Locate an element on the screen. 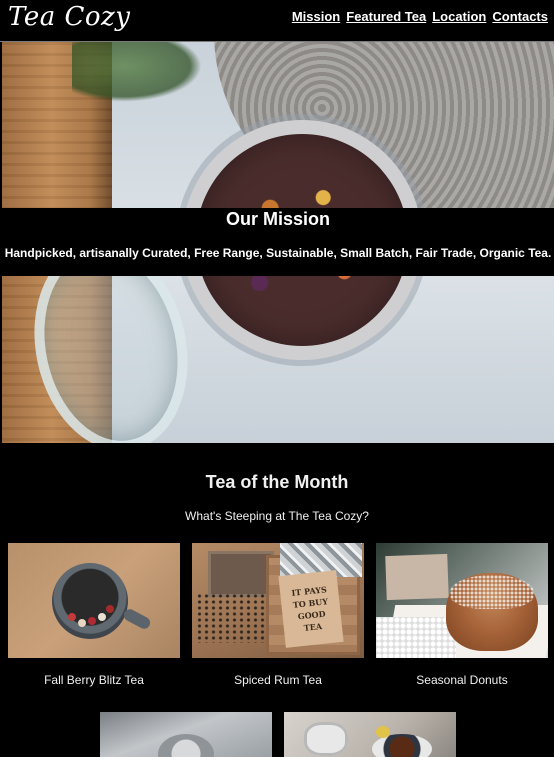 The height and width of the screenshot is (757, 554). tea-cup is located at coordinates (186, 745).